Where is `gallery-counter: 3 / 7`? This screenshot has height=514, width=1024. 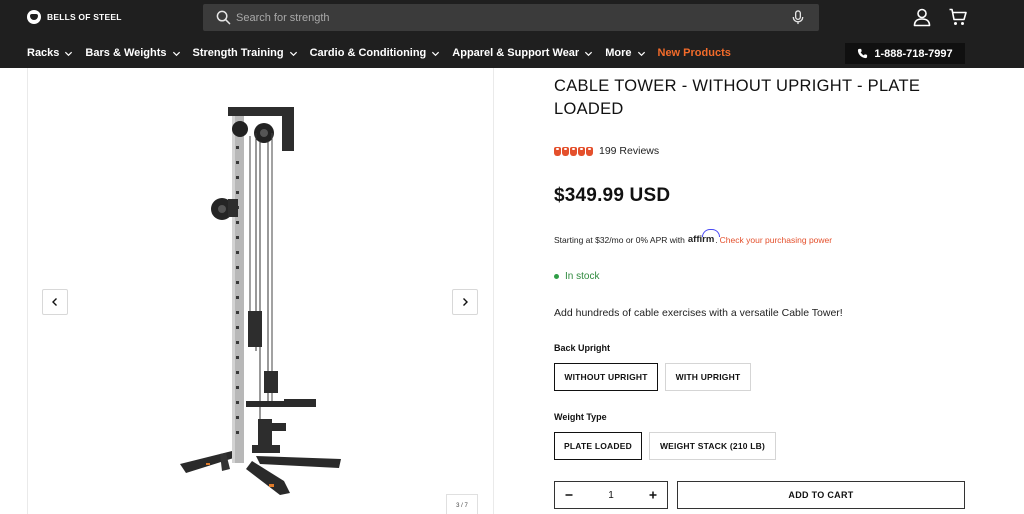 gallery-counter: 3 / 7 is located at coordinates (462, 504).